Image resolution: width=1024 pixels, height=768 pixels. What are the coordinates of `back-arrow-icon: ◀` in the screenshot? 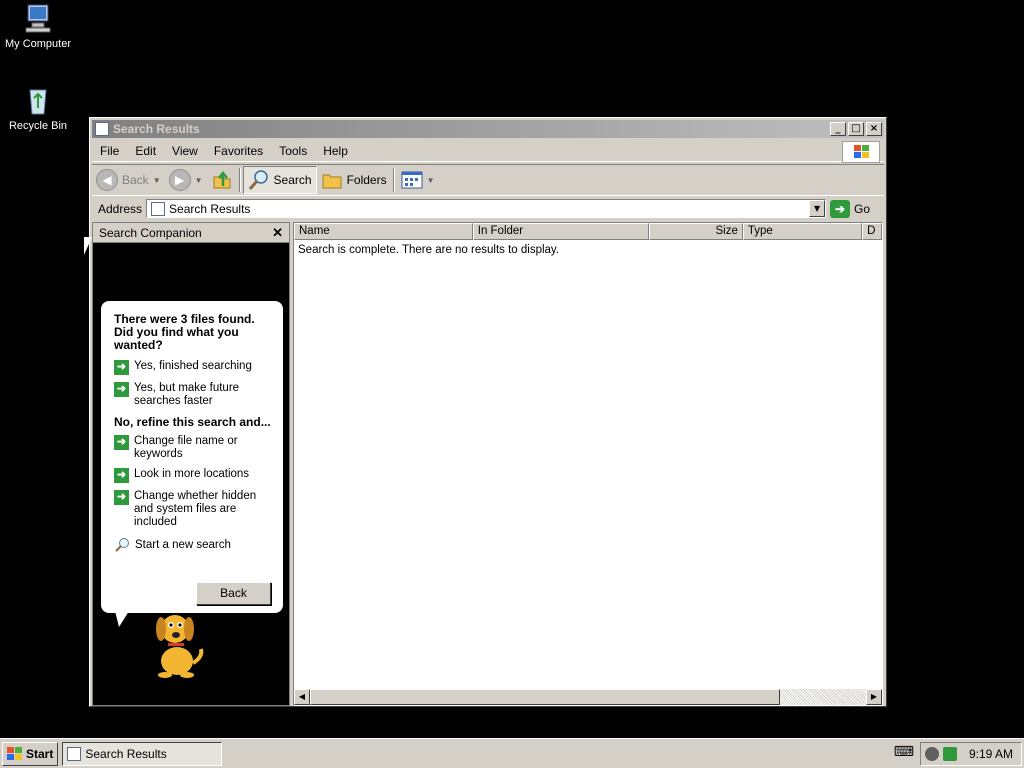 It's located at (107, 180).